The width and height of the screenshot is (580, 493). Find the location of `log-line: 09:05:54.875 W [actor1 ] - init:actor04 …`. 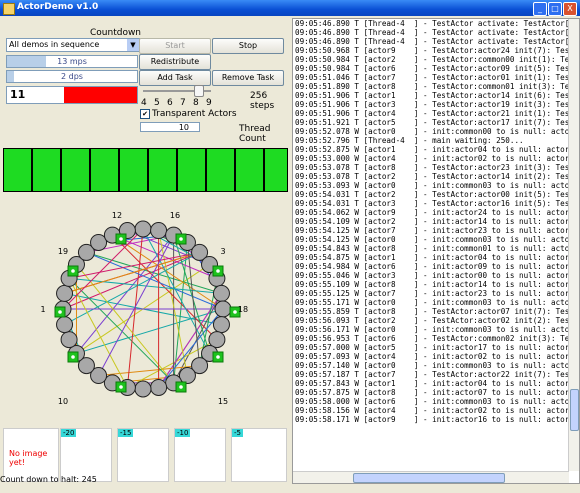

log-line: 09:05:54.875 W [actor1 ] - init:actor04 … is located at coordinates (434, 257).